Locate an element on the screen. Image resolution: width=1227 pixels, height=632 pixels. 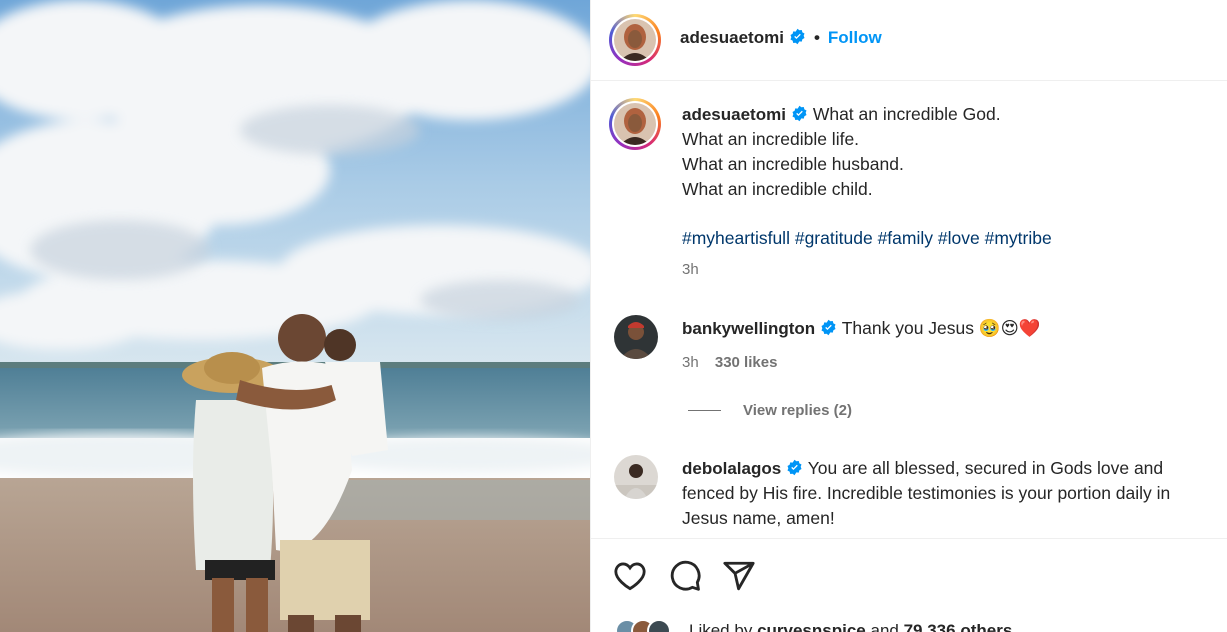
post-actions: Liked by curvesnspice and 79,336 others is located at coordinates (909, 585).